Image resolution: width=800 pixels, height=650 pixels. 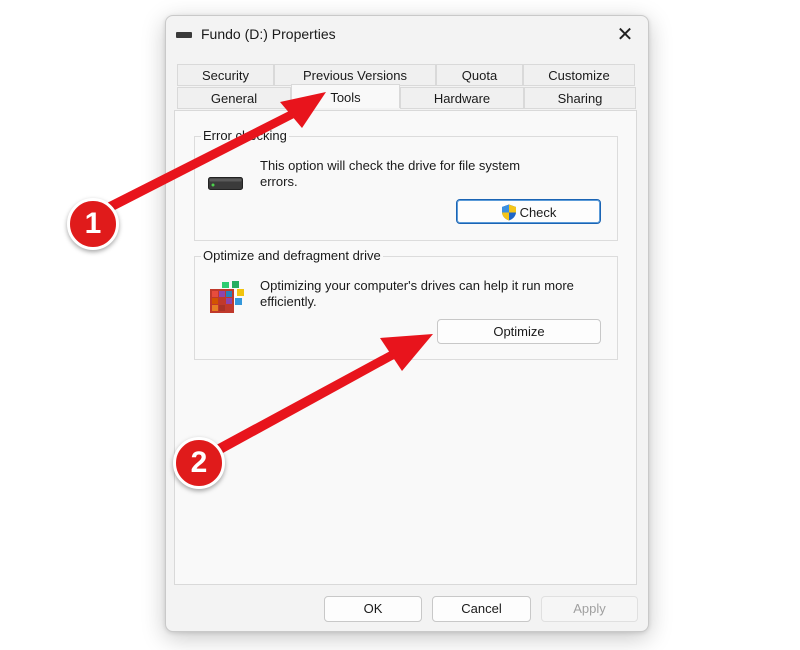 I want to click on tab-general: General, so click(x=234, y=98).